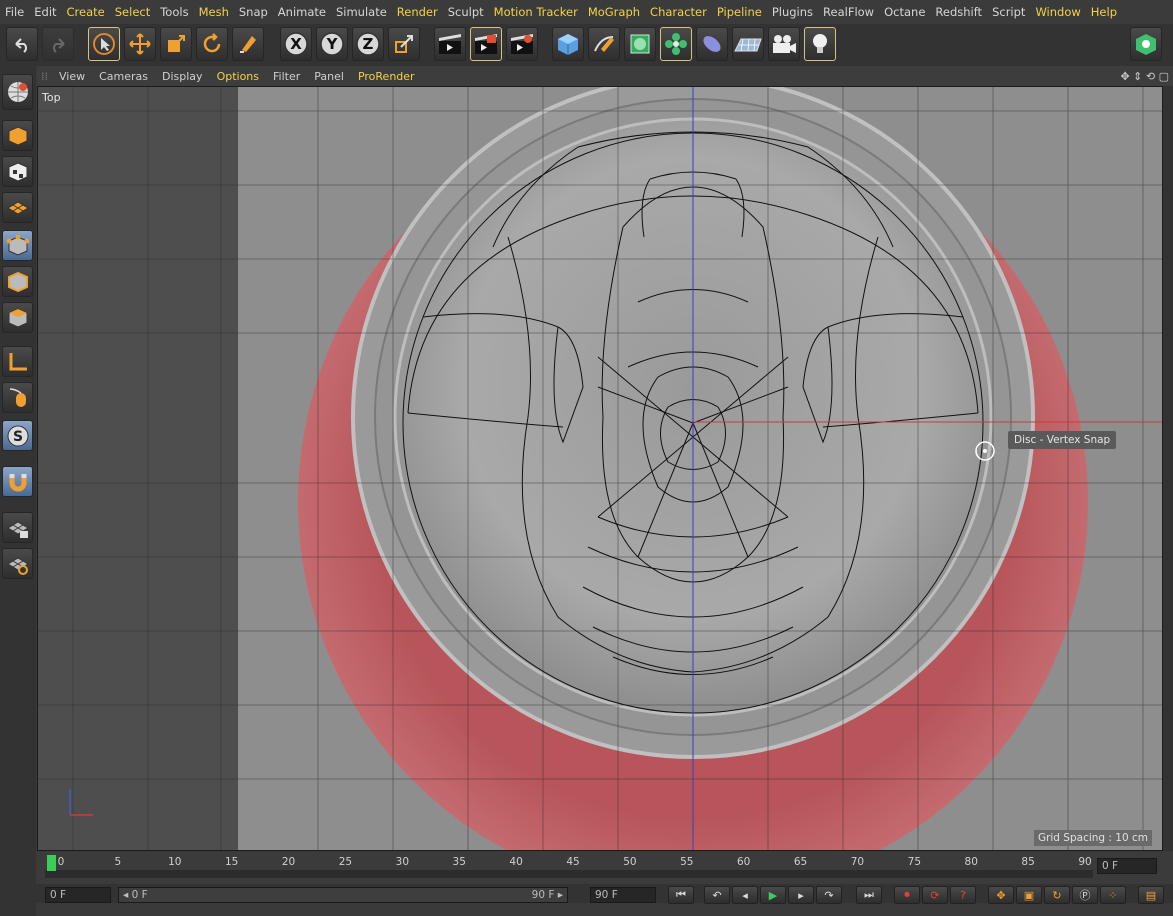 This screenshot has width=1173, height=916. I want to click on timeline-tick-label: 50, so click(630, 862).